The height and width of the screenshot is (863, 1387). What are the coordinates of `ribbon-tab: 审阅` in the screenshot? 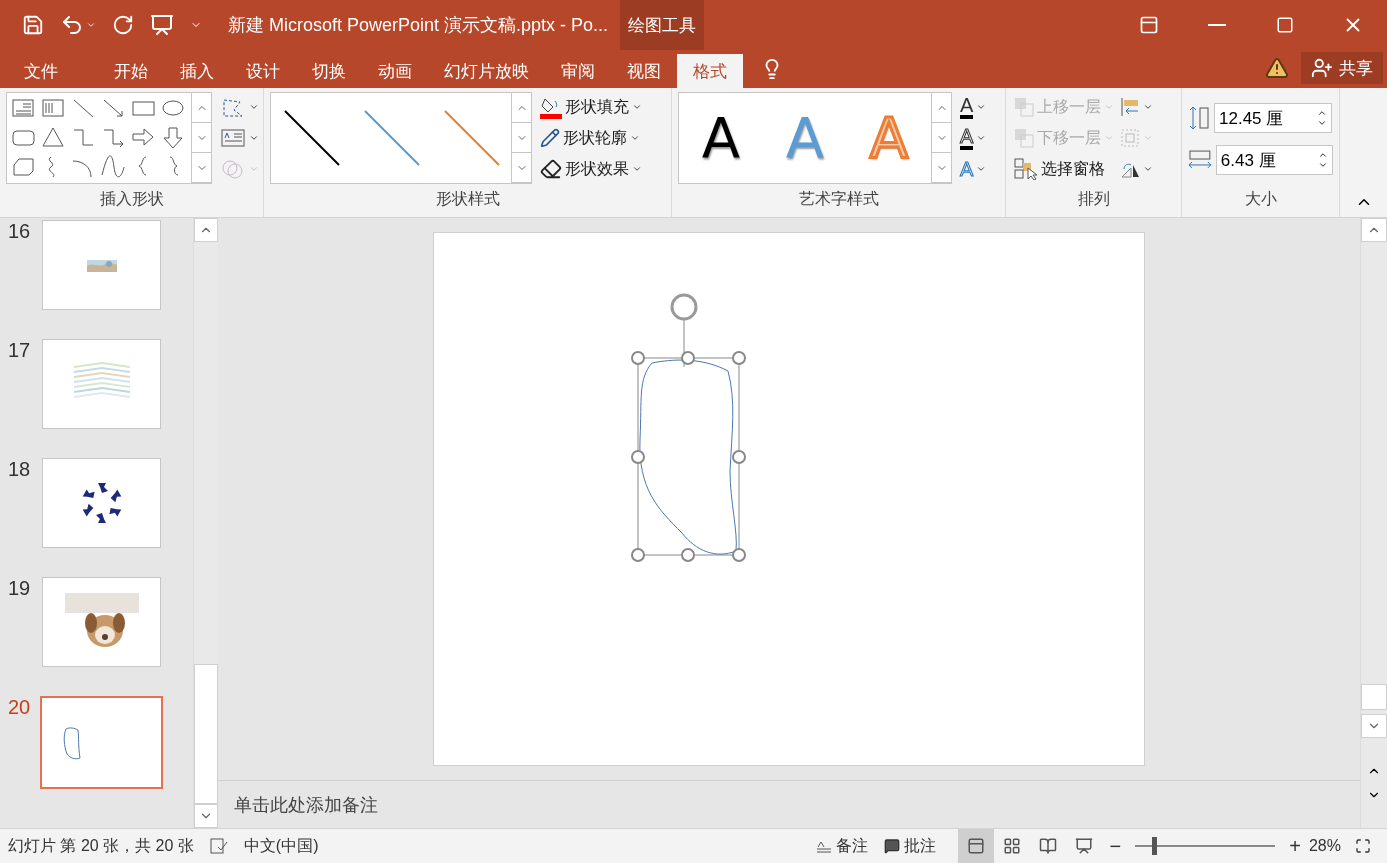 It's located at (578, 71).